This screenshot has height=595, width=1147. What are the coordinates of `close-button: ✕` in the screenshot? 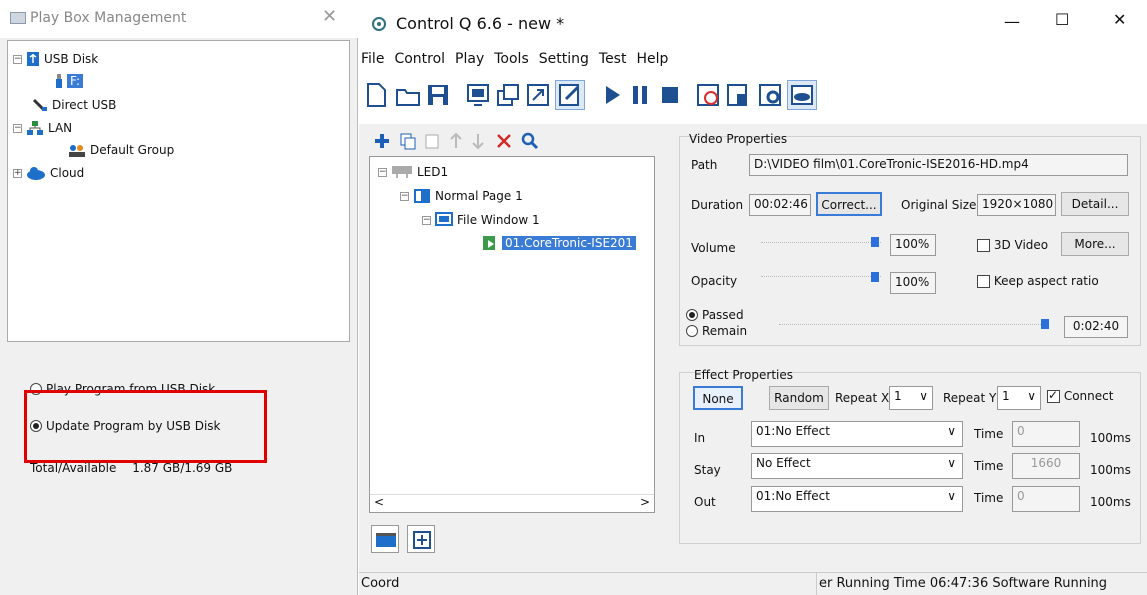 It's located at (1119, 19).